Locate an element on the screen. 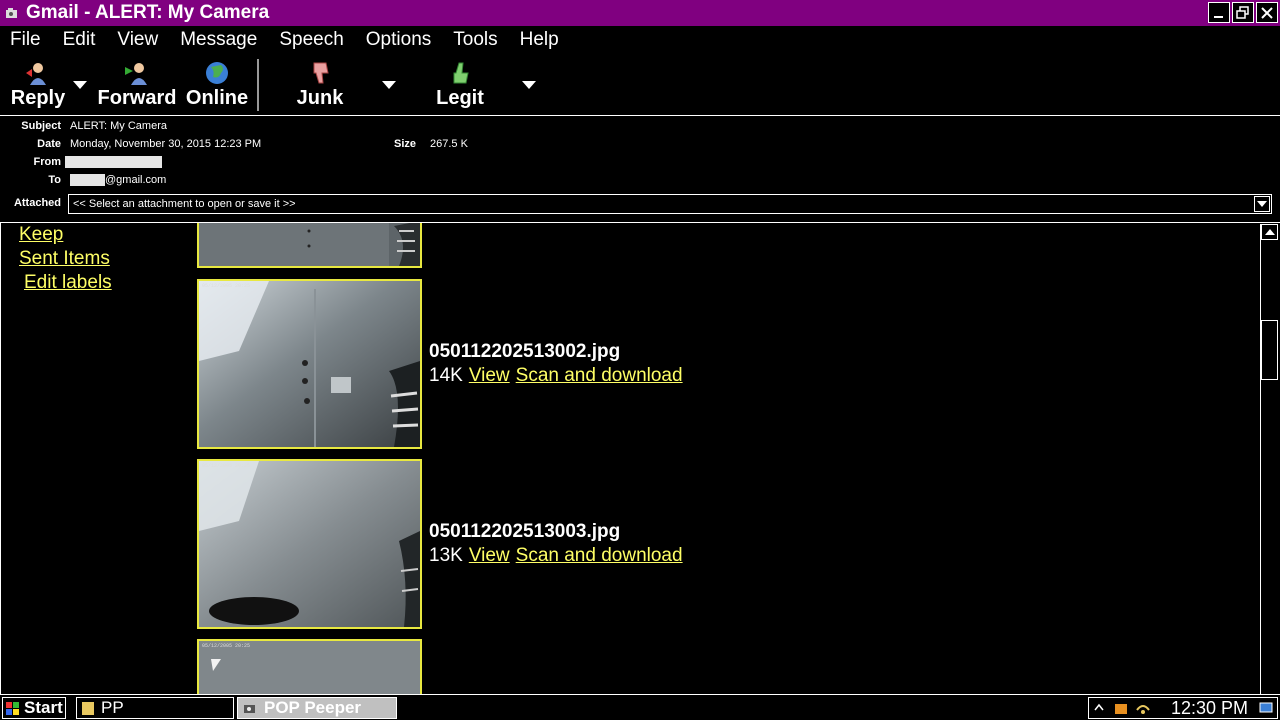  globe-icon is located at coordinates (217, 73).